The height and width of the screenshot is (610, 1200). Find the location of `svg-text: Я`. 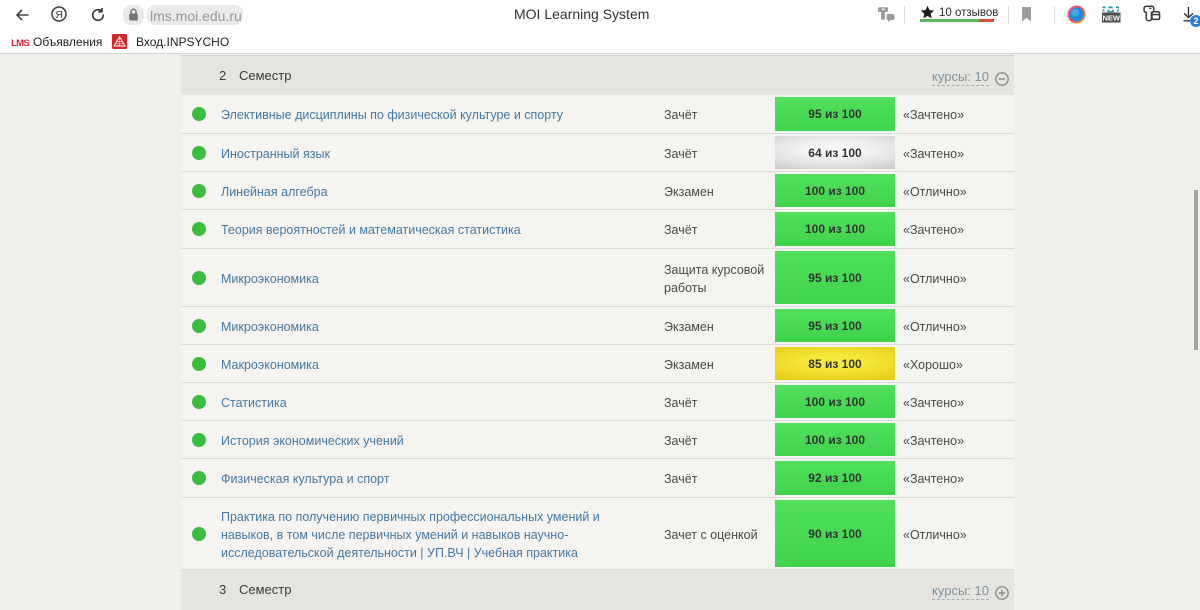

svg-text: Я is located at coordinates (59, 15).